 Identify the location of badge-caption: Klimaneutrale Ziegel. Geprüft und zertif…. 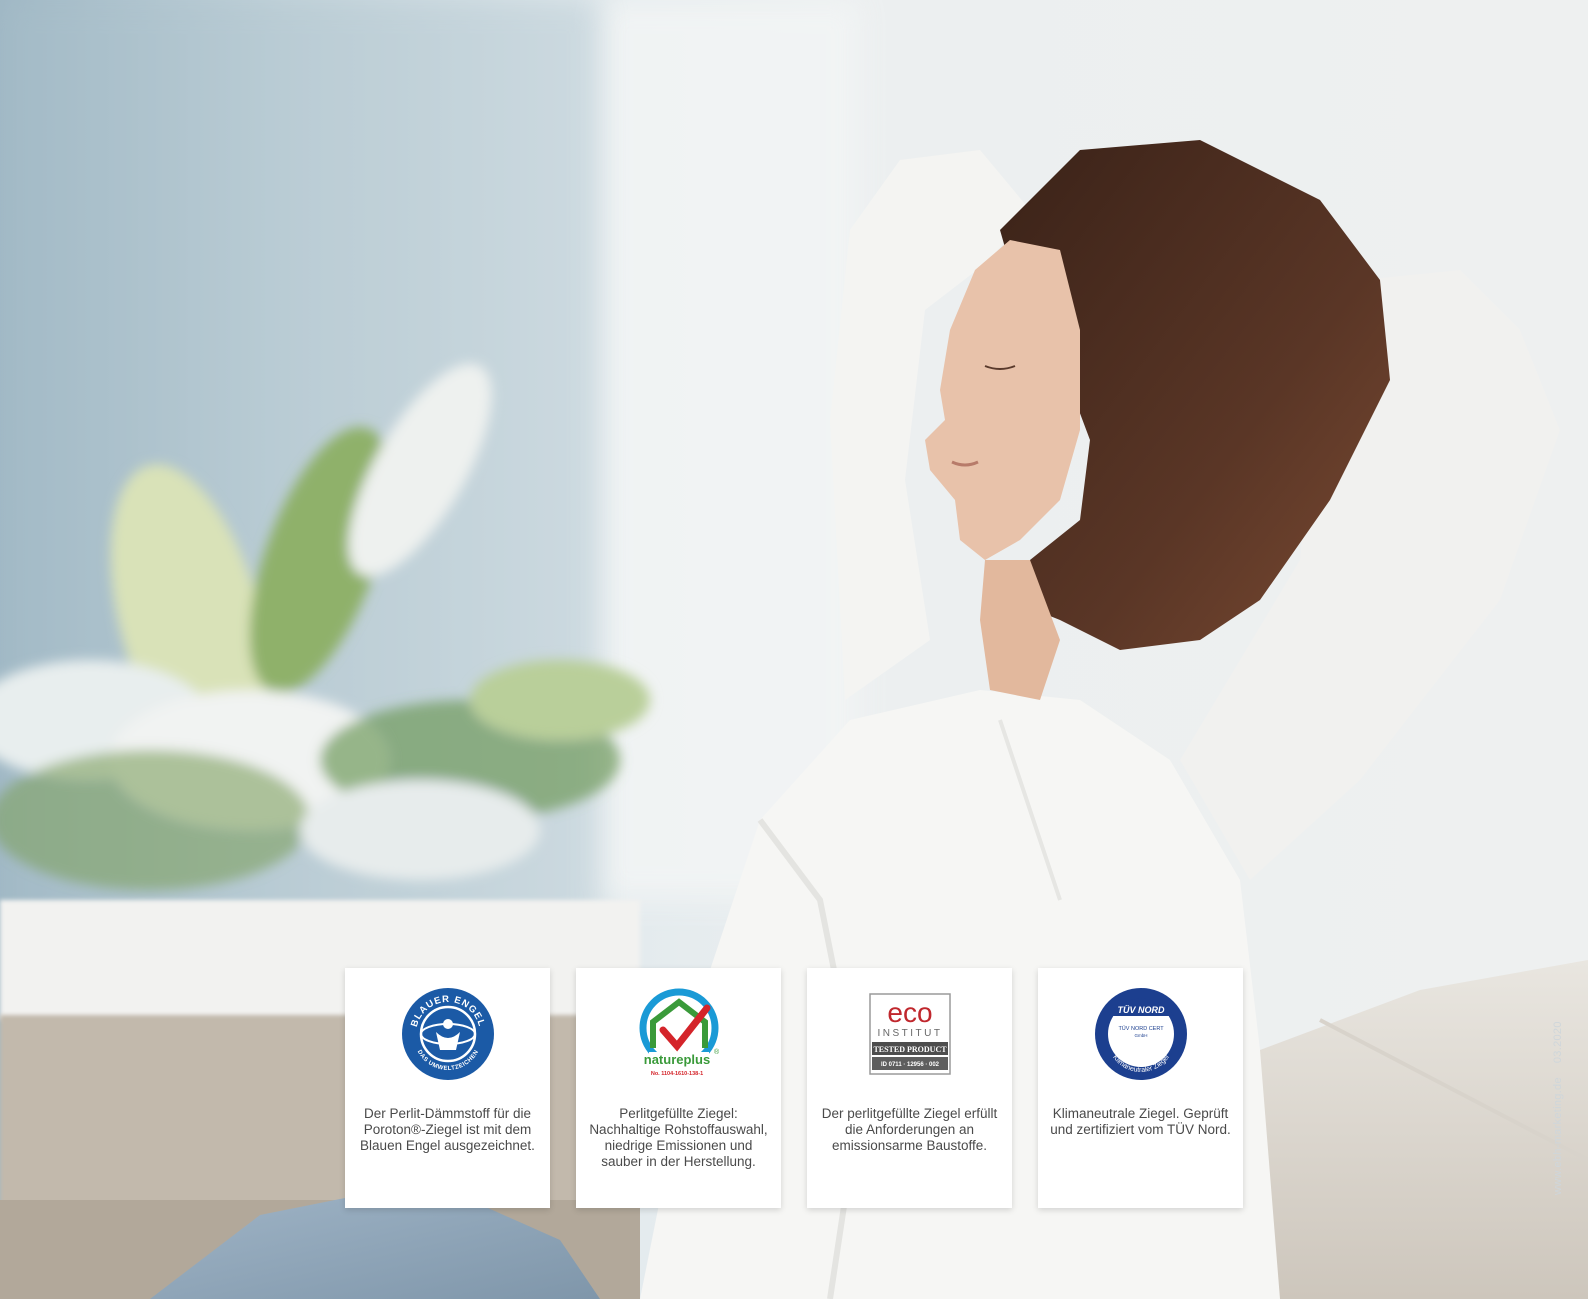
(1140, 1121).